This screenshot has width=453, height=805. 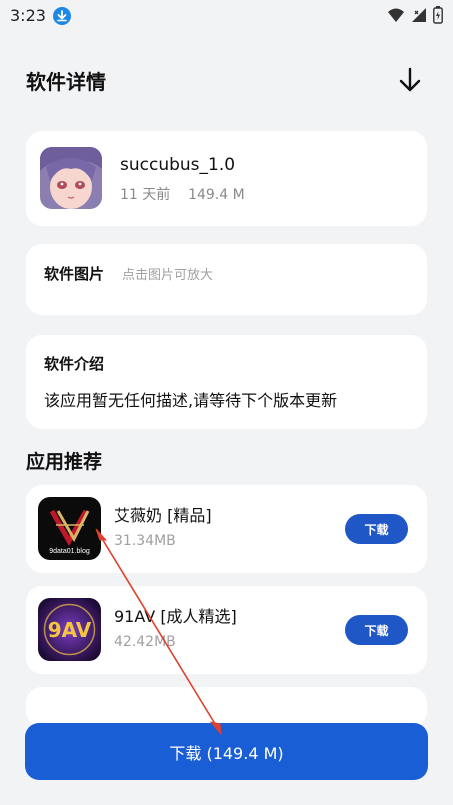 What do you see at coordinates (178, 165) in the screenshot?
I see `app-name: succubus_1.0` at bounding box center [178, 165].